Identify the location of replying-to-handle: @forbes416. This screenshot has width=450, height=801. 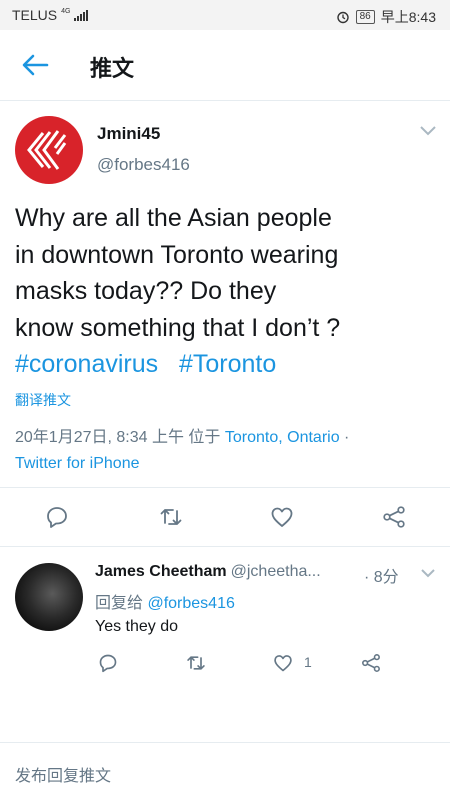
(190, 603).